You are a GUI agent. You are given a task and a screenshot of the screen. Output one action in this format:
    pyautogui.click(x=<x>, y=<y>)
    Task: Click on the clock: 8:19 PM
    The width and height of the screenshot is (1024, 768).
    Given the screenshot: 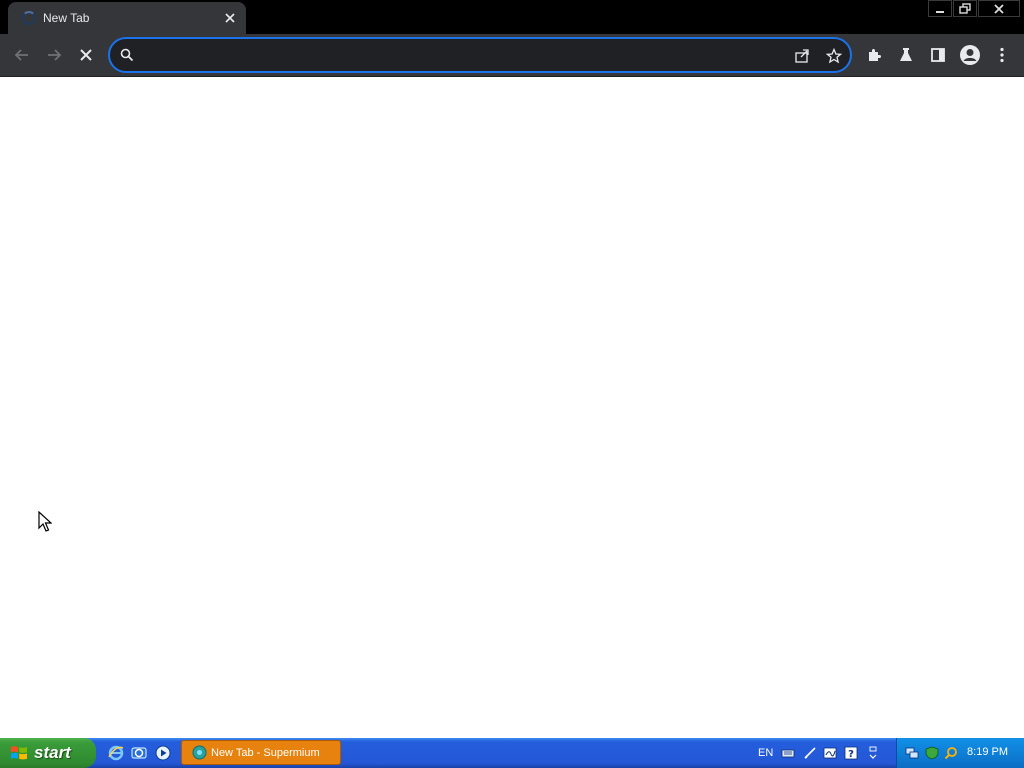 What is the action you would take?
    pyautogui.click(x=987, y=752)
    